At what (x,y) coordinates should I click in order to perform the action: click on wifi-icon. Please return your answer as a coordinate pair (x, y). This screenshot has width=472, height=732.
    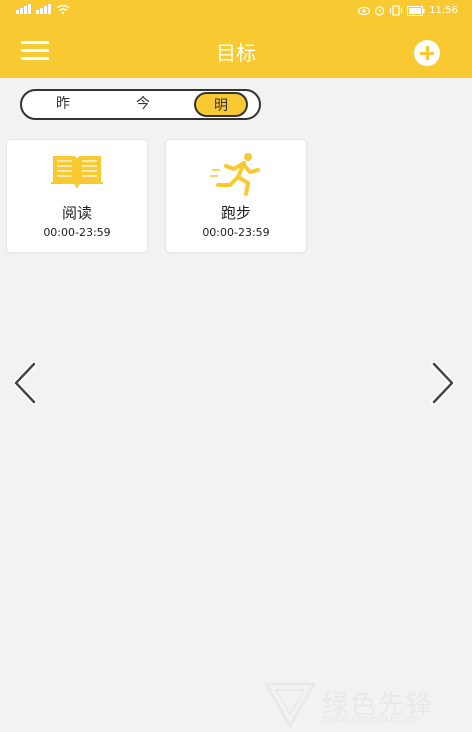
    Looking at the image, I should click on (63, 9).